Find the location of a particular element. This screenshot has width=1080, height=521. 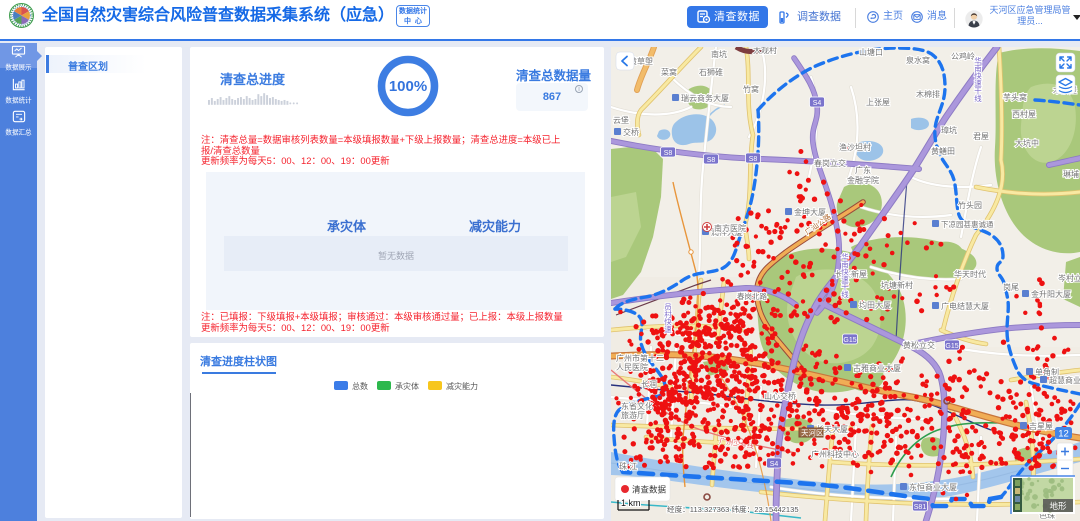

svg-text: 古雅商业大厦 is located at coordinates (877, 368).